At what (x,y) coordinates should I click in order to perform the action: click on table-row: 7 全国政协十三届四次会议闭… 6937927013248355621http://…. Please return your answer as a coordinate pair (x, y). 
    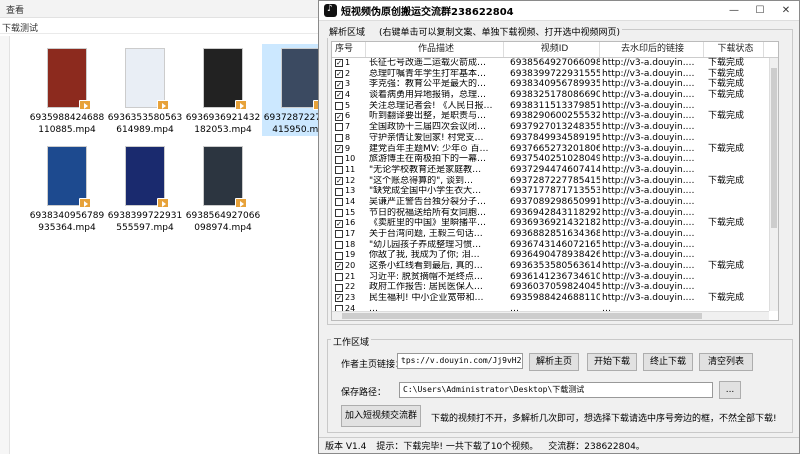
    Looking at the image, I should click on (555, 127).